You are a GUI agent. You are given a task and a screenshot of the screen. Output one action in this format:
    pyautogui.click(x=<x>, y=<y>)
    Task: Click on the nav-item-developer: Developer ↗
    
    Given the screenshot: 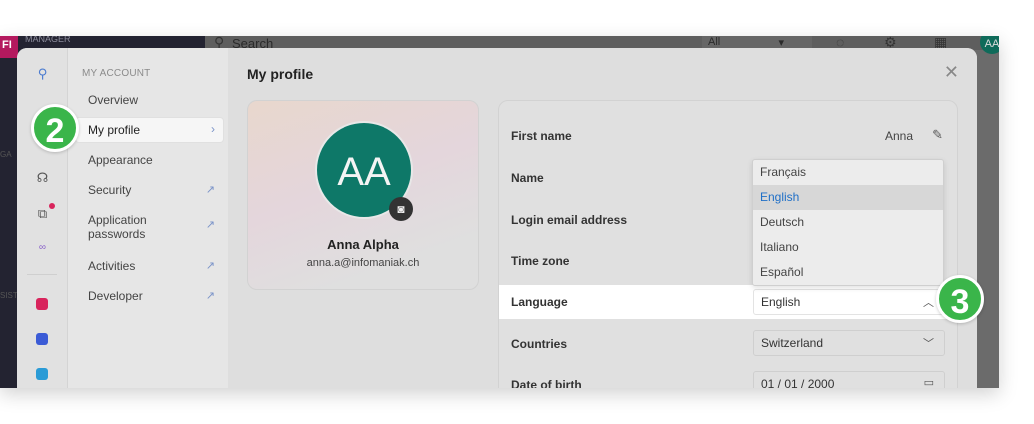 What is the action you would take?
    pyautogui.click(x=149, y=296)
    